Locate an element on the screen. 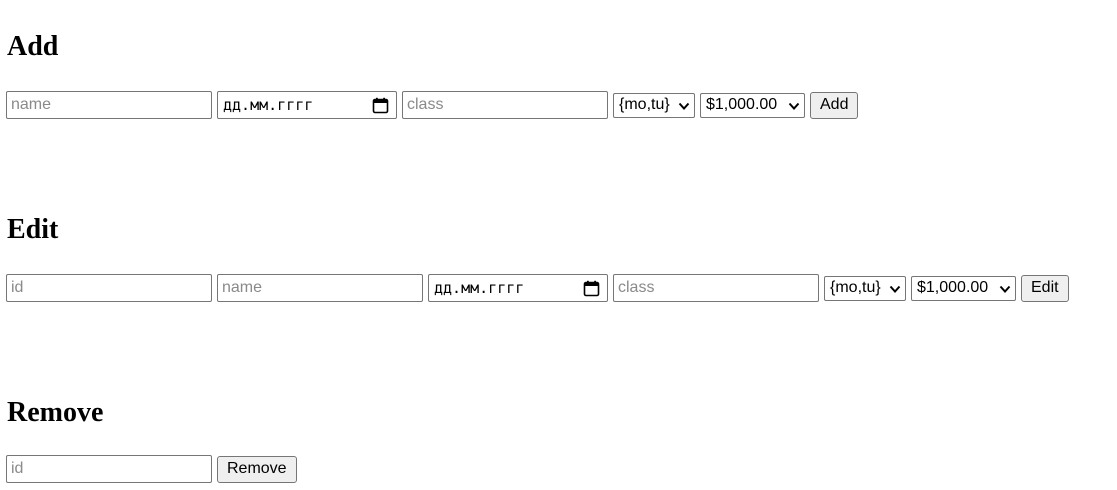 The width and height of the screenshot is (1117, 490). edit-days-select: {mo,tu} is located at coordinates (865, 288).